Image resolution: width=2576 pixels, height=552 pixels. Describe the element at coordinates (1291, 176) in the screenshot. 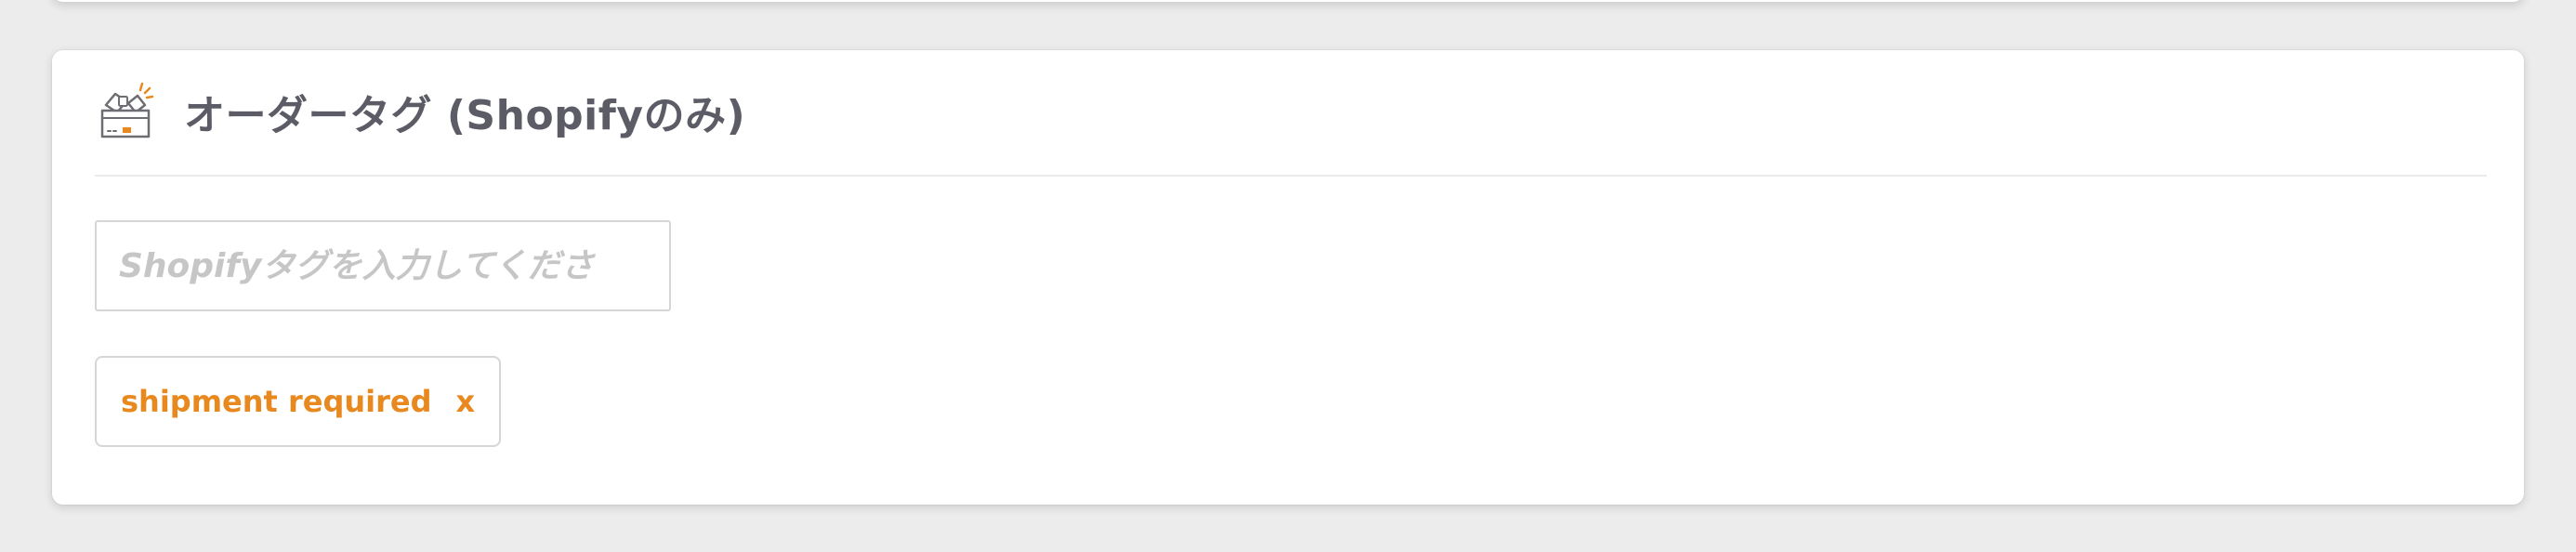

I see `header-divider` at that location.